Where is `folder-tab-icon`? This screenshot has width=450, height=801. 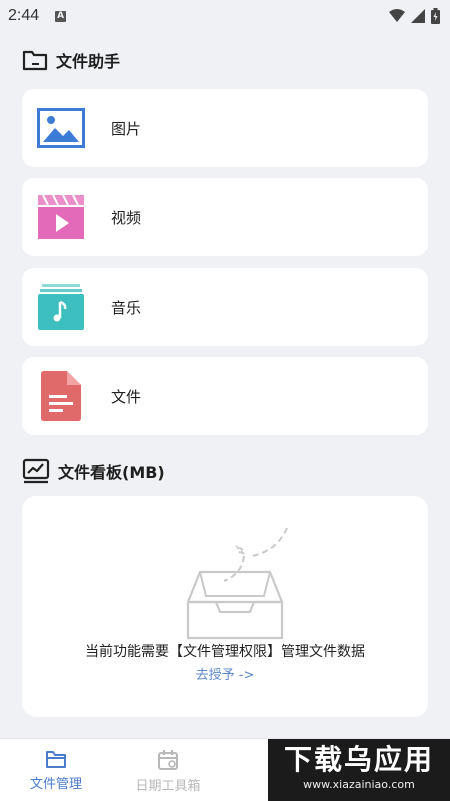 folder-tab-icon is located at coordinates (56, 759).